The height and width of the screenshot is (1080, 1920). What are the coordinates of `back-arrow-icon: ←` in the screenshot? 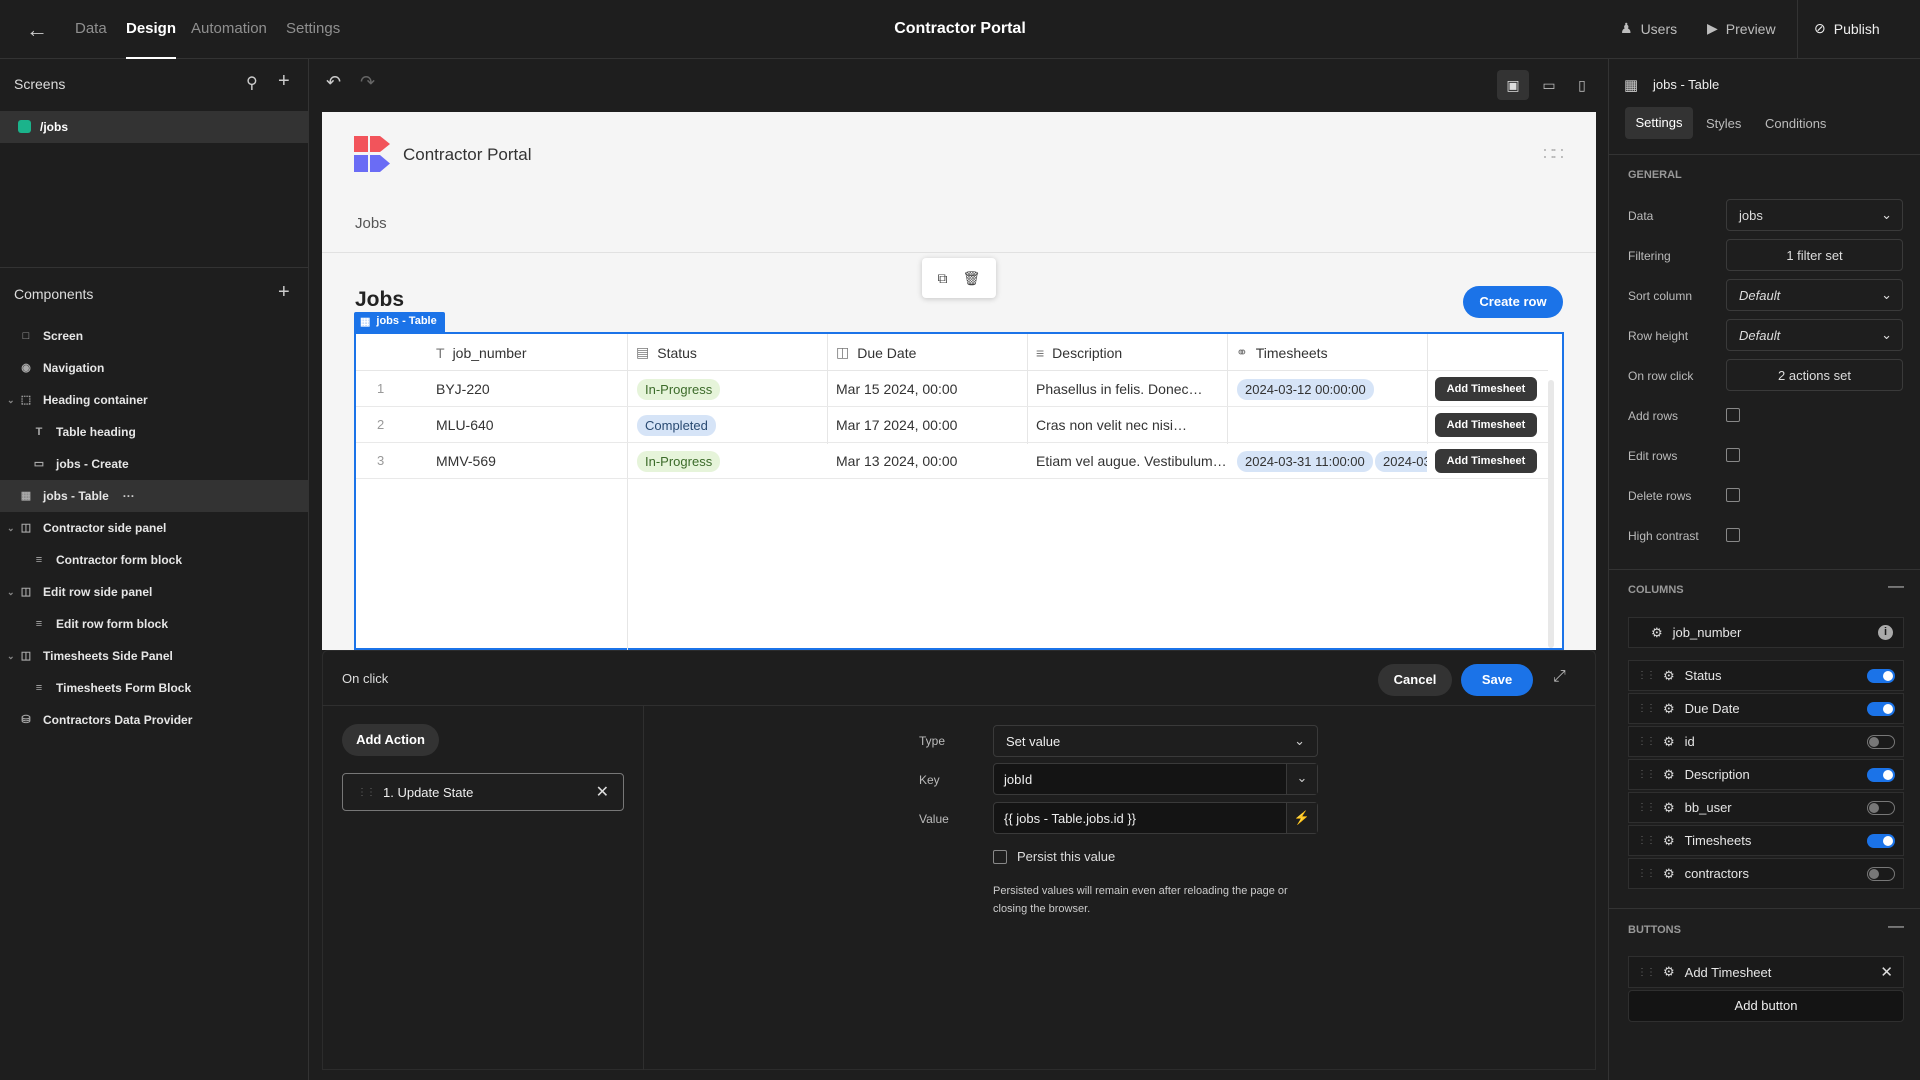 It's located at (38, 30).